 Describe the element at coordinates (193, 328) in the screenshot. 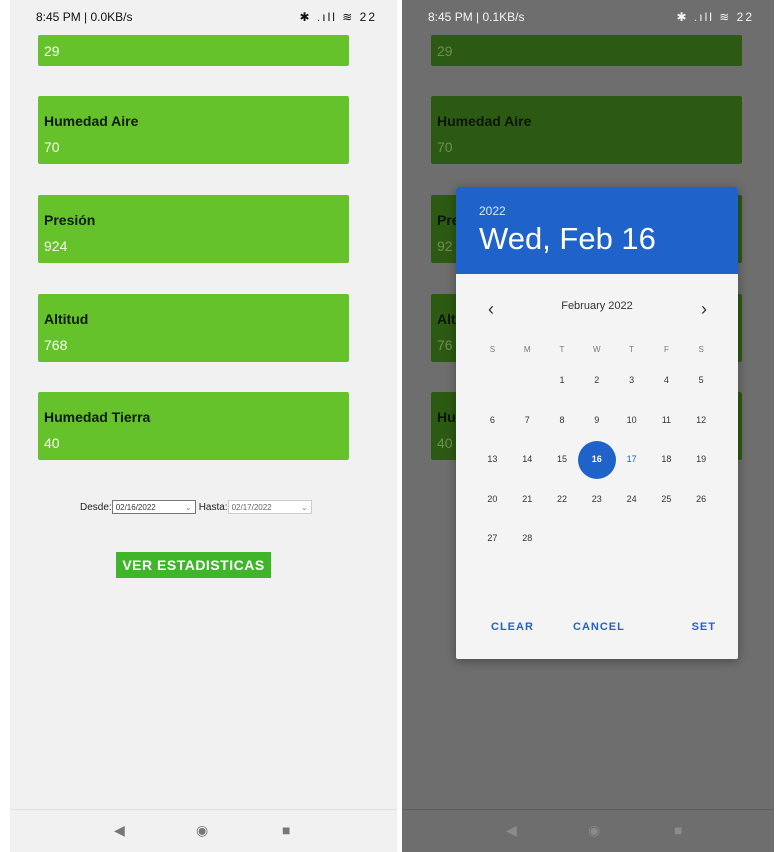

I see `sensor-card: Altitud 768` at that location.